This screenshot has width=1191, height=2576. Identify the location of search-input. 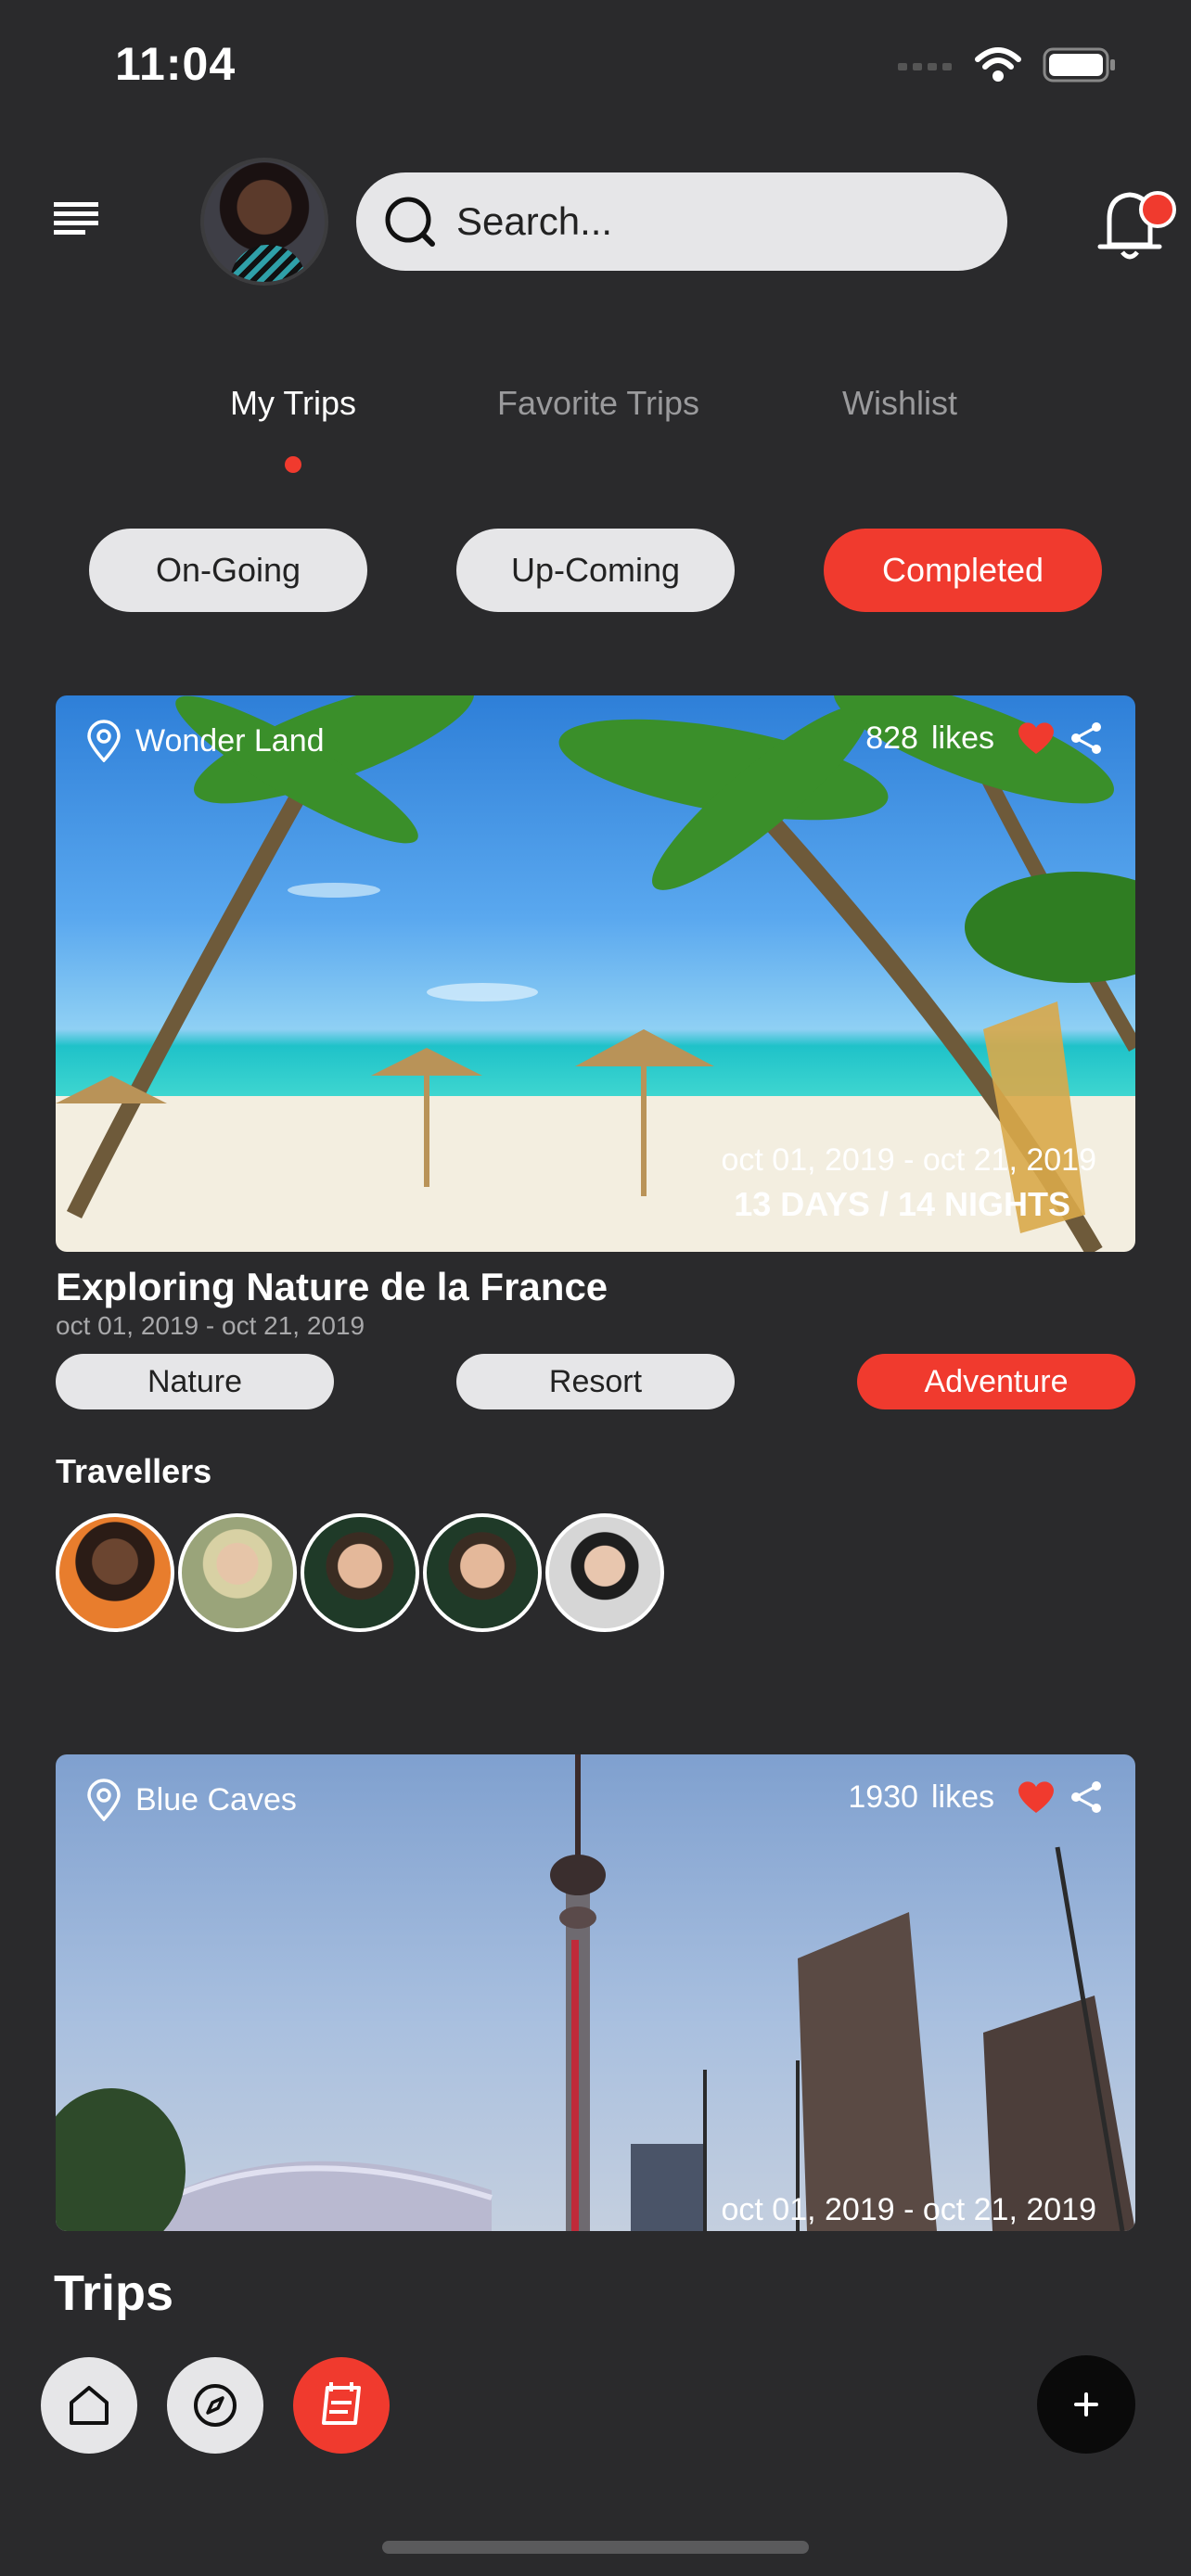
(716, 222).